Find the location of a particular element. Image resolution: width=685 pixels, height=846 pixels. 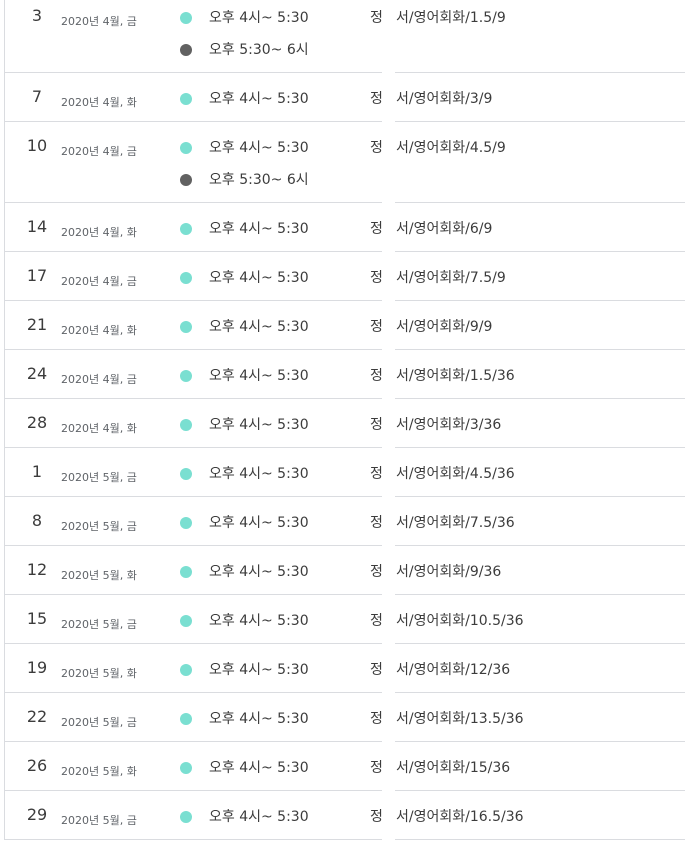

day-number: 10 is located at coordinates (37, 146).